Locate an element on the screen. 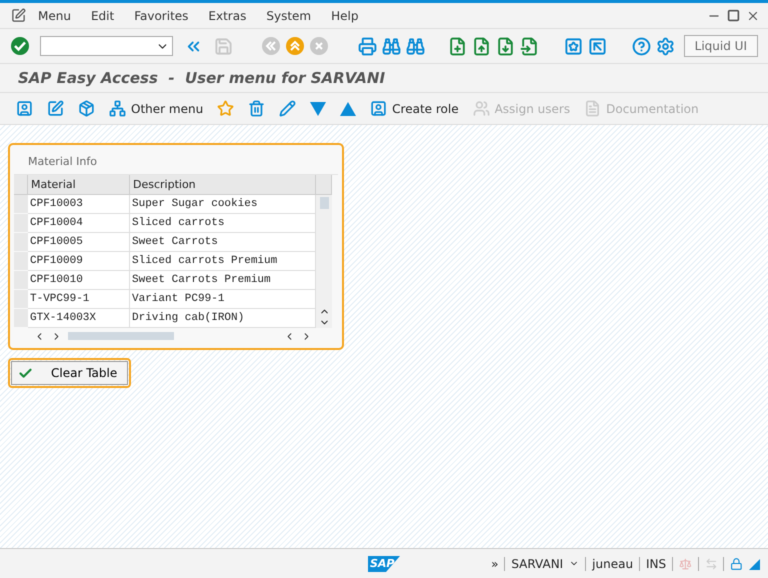 The height and width of the screenshot is (578, 768). shortcut-icon is located at coordinates (597, 46).